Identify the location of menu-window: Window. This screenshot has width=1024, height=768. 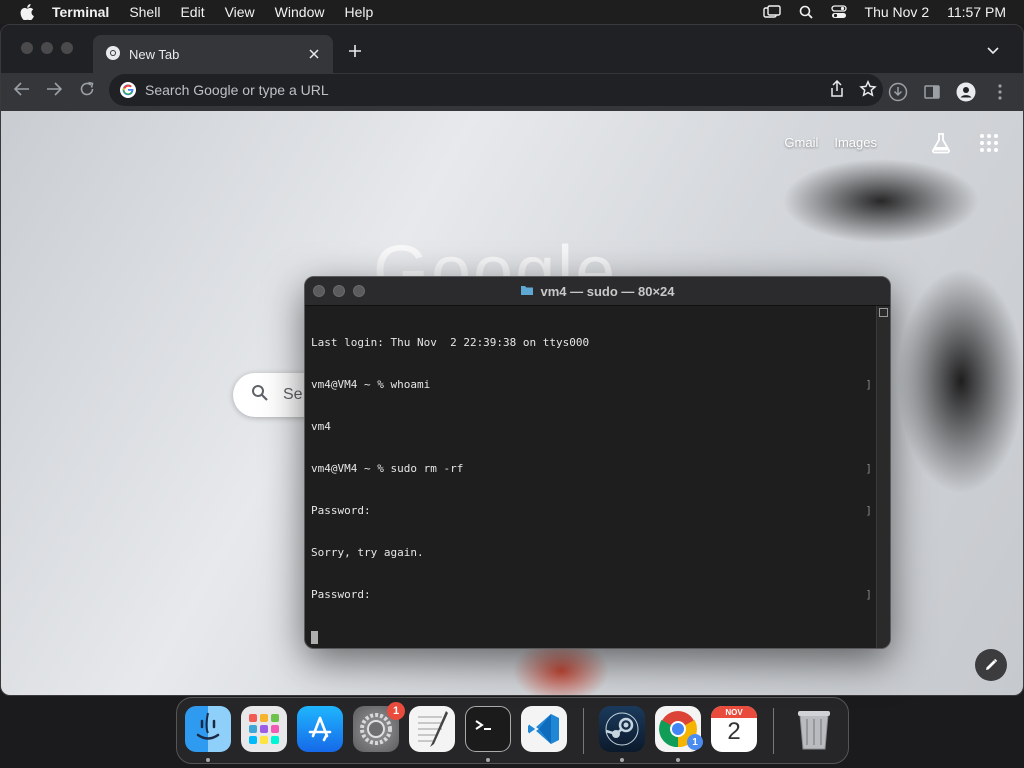
(300, 12).